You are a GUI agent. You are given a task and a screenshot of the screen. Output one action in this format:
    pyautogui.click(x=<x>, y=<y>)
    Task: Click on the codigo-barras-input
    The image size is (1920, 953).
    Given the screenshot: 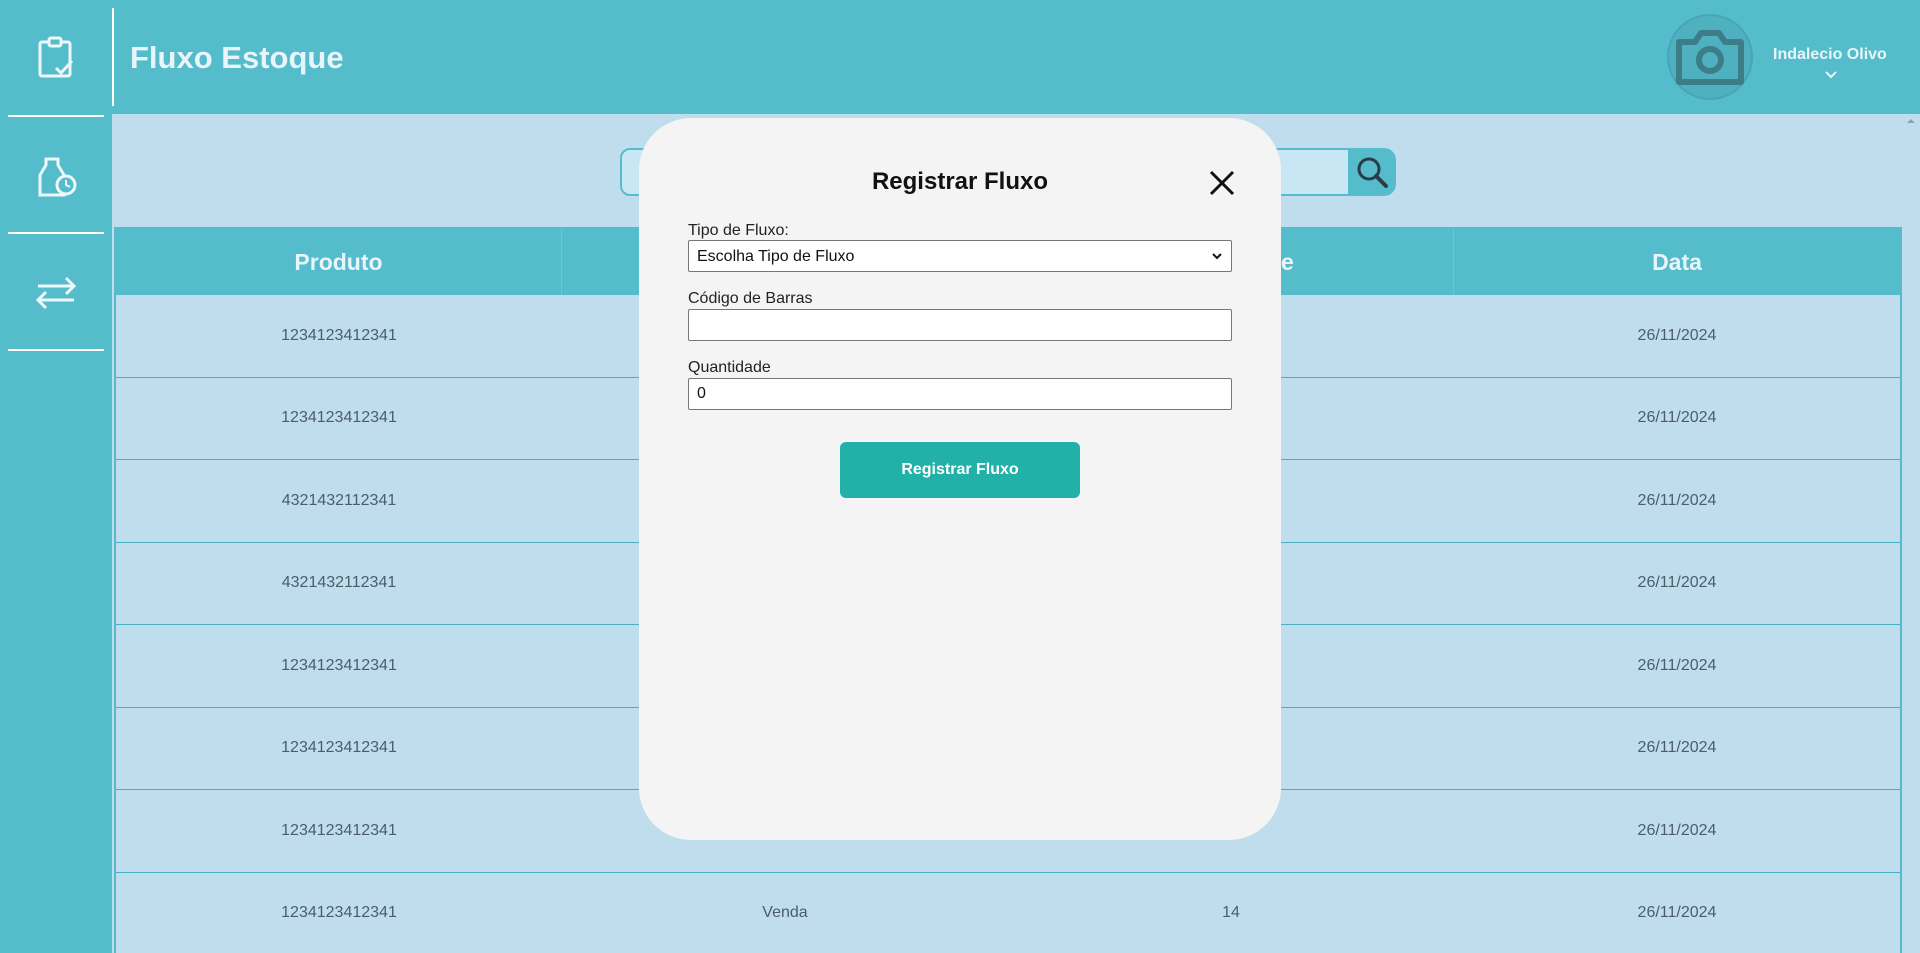 What is the action you would take?
    pyautogui.click(x=960, y=325)
    